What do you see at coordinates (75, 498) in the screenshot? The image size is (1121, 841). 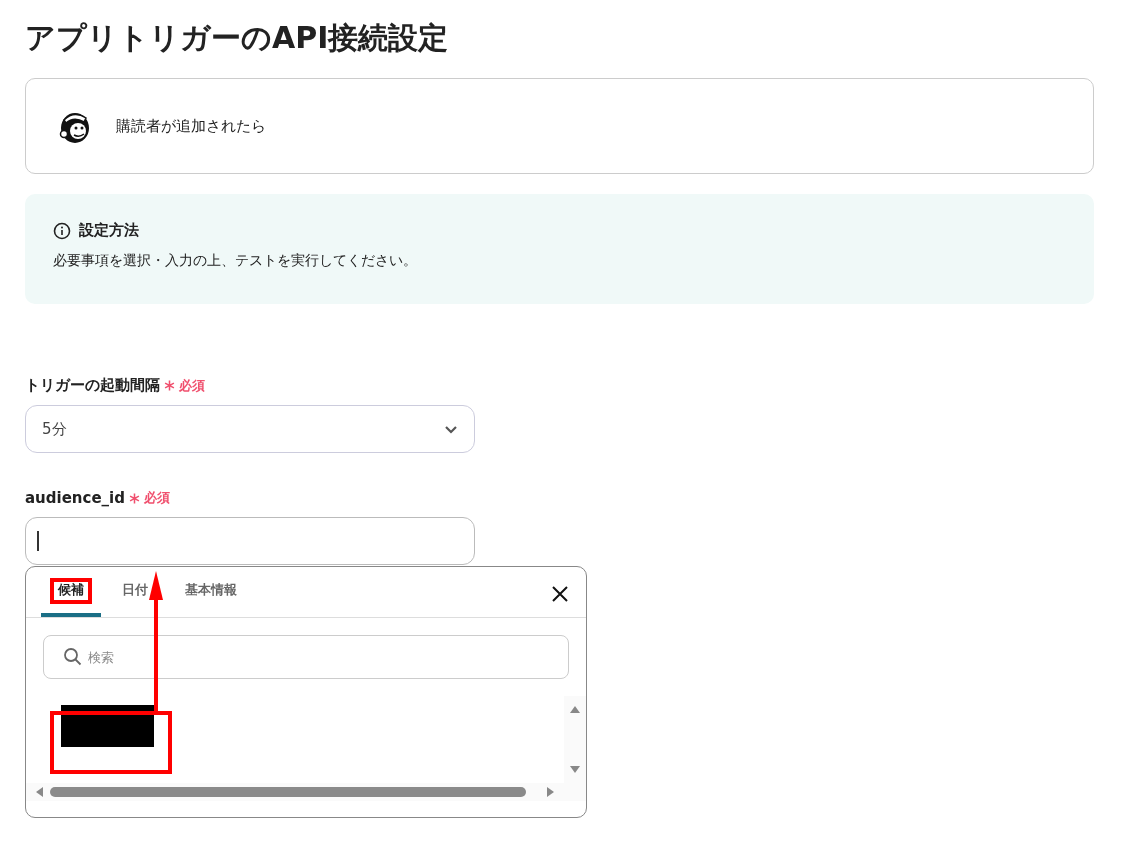 I see `field-label: audience_id` at bounding box center [75, 498].